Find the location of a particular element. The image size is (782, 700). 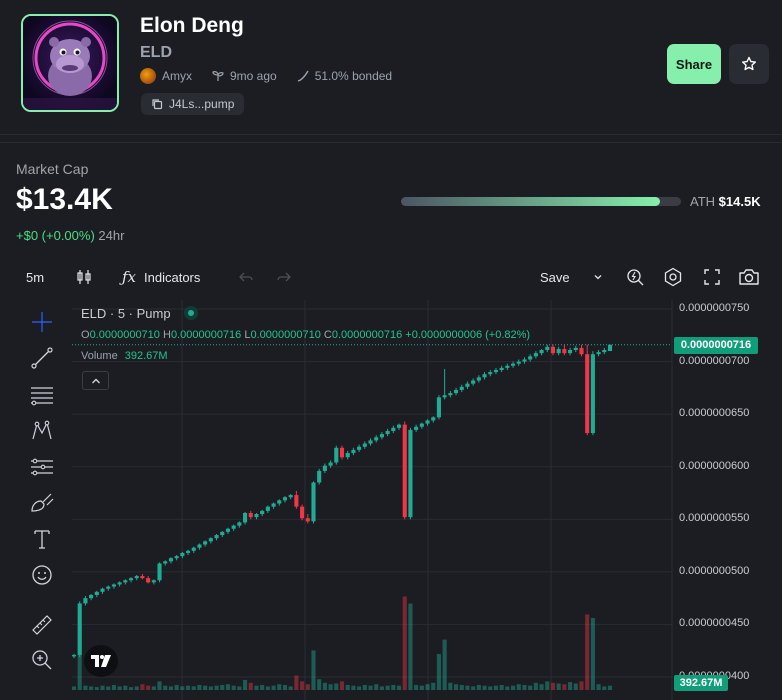

indicators-button: ƒx Indicators is located at coordinates (161, 277).